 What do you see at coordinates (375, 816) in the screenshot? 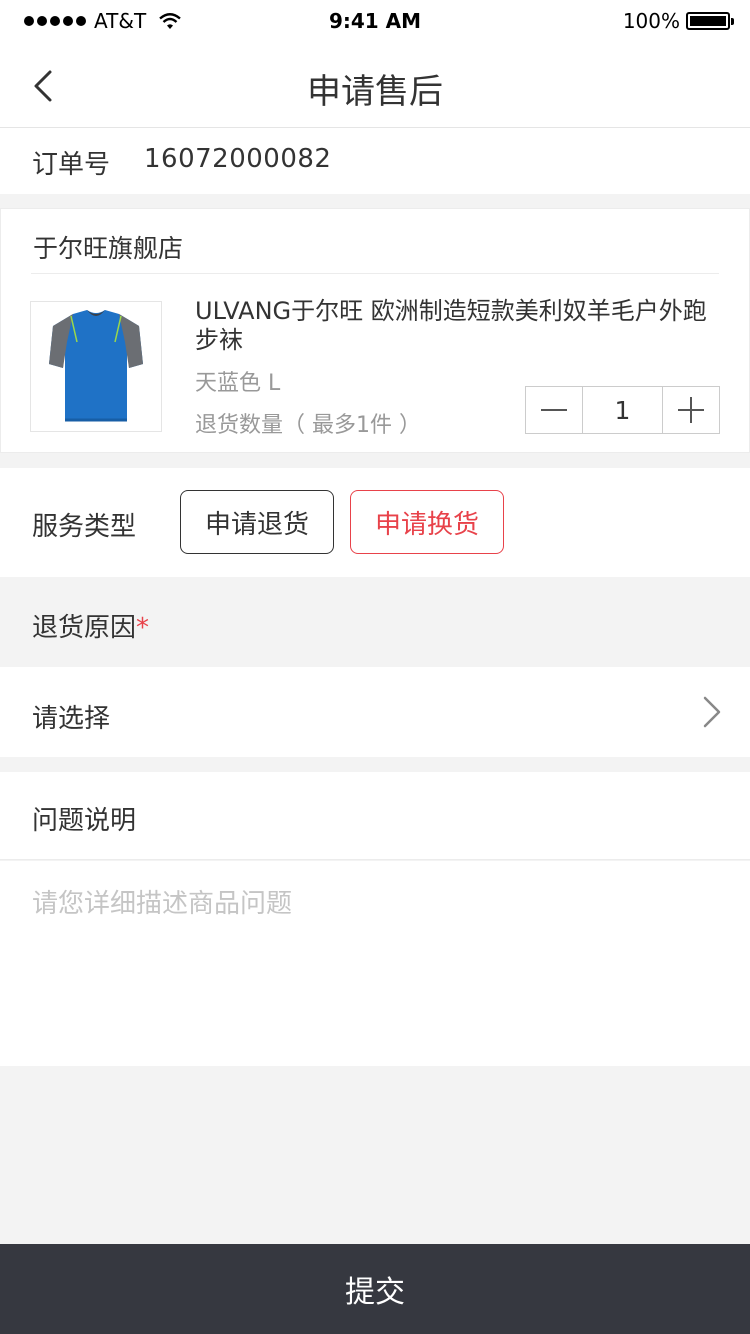
I see `problem-description-header: 问题说明` at bounding box center [375, 816].